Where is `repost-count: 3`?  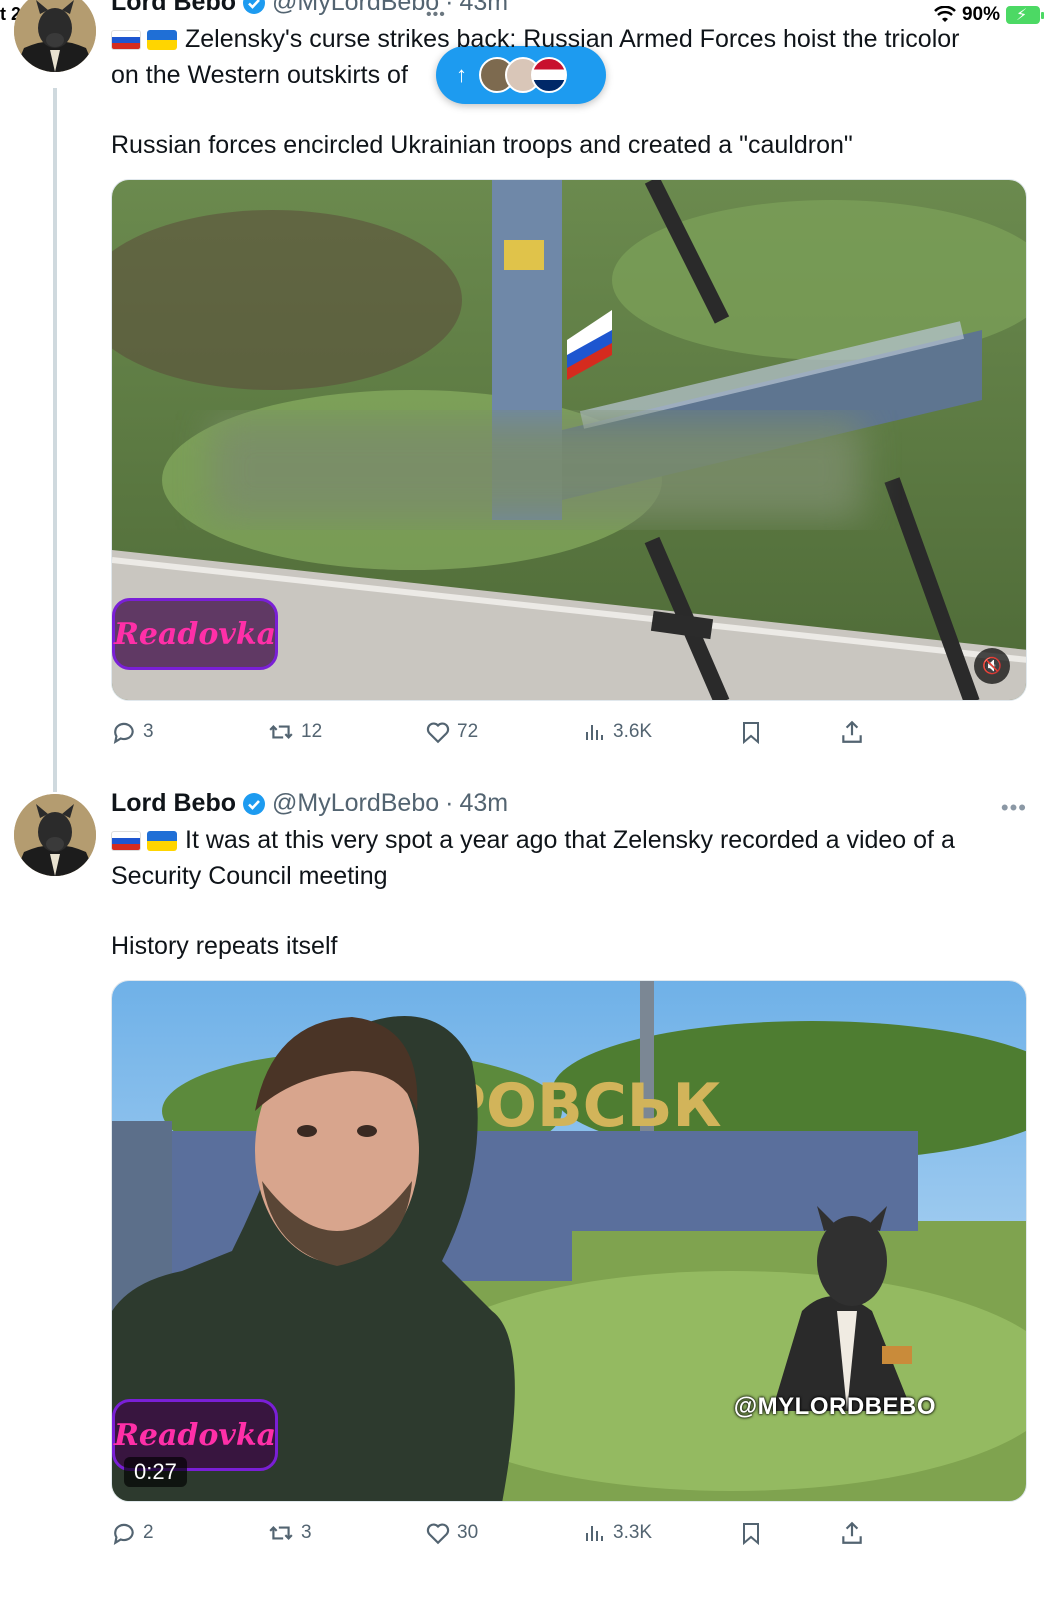
repost-count: 3 is located at coordinates (306, 1532).